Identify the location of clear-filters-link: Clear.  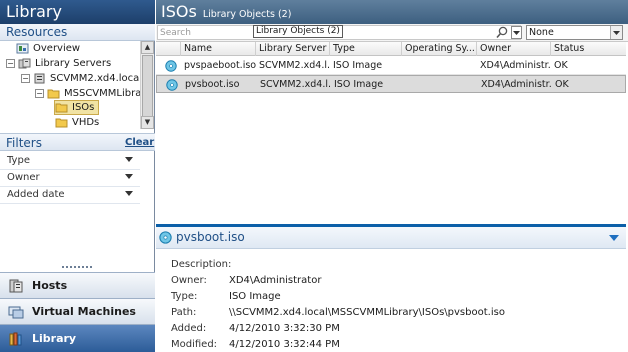
(139, 142).